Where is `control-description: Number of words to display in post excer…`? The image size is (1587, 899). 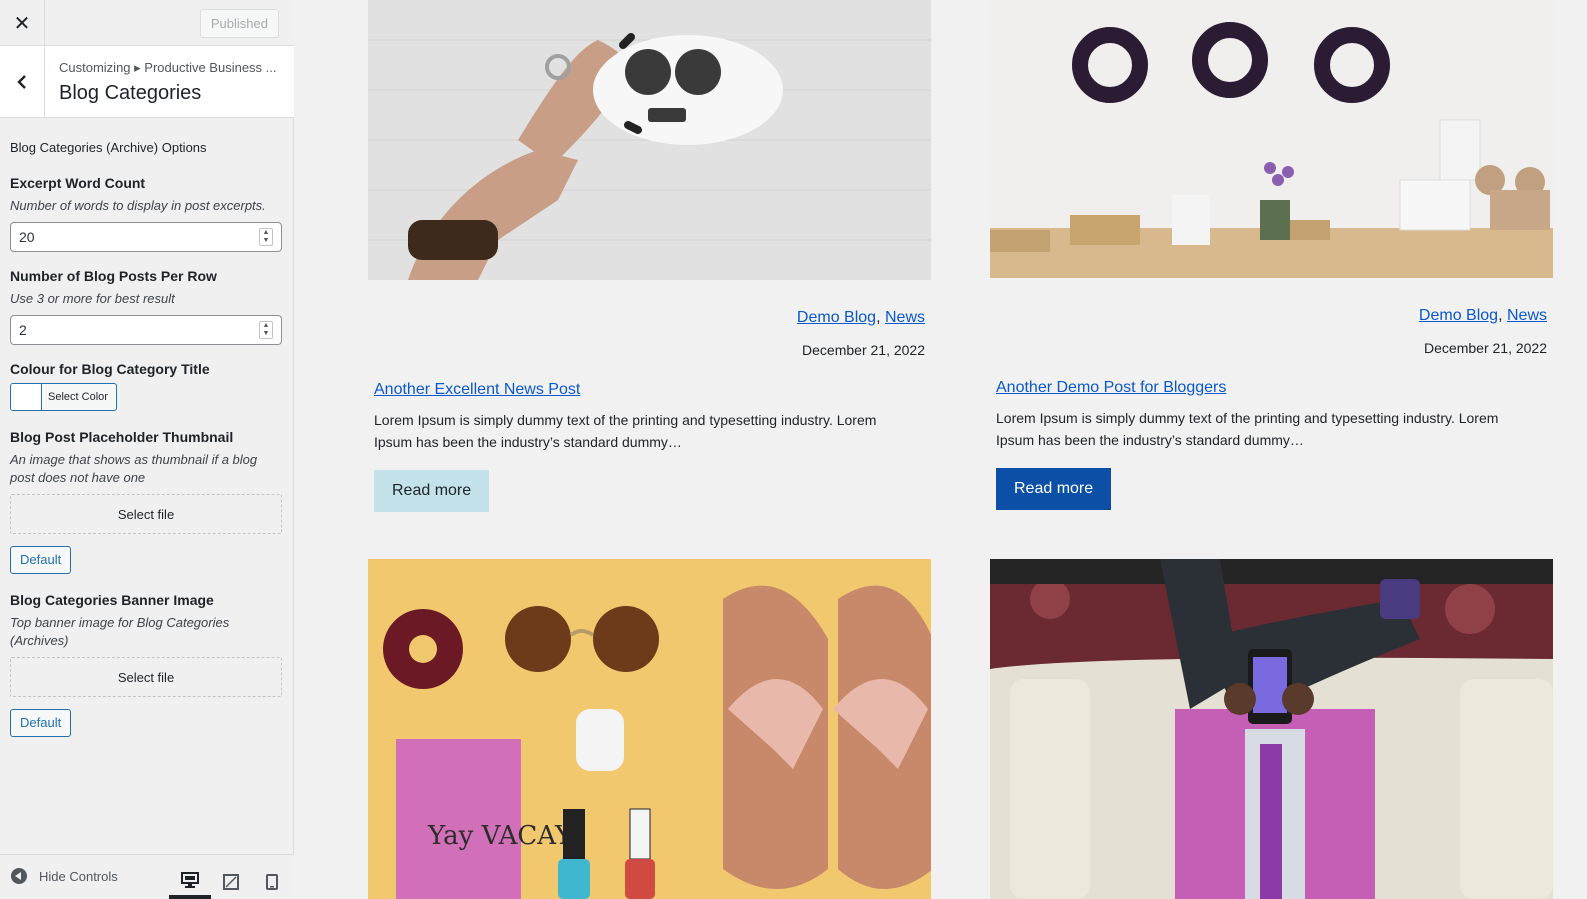 control-description: Number of words to display in post excer… is located at coordinates (138, 205).